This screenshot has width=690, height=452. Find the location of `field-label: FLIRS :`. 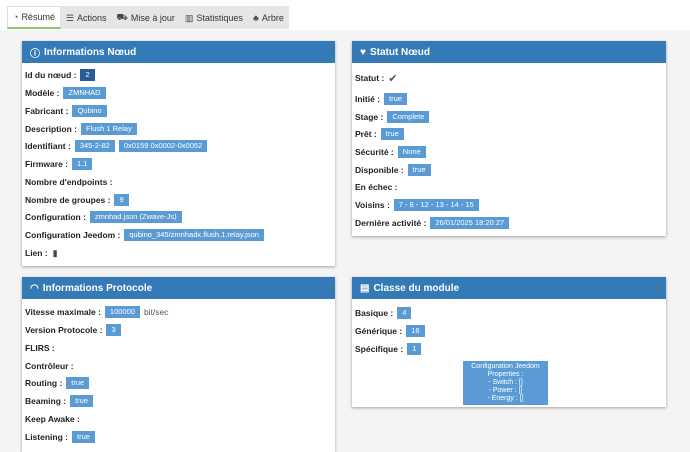

field-label: FLIRS : is located at coordinates (40, 348).